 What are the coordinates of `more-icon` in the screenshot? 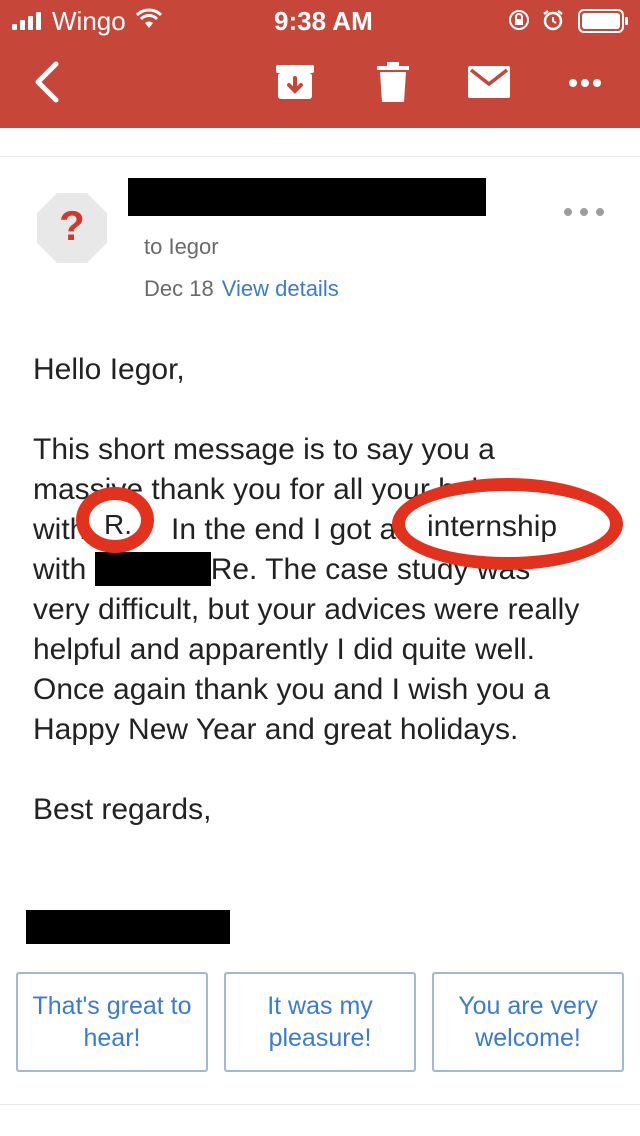 It's located at (585, 84).